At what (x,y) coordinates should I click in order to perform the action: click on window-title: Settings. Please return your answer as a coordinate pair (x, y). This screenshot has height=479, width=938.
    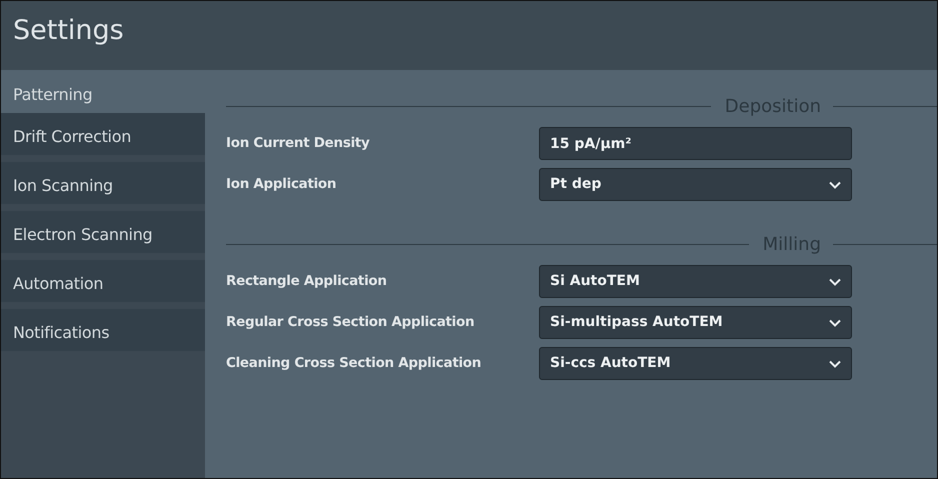
    Looking at the image, I should click on (469, 35).